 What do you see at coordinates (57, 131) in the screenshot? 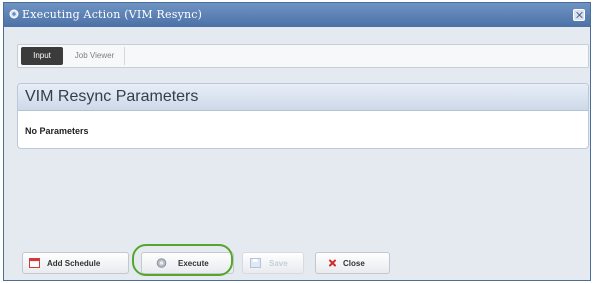
I see `no-parameters-text: No Parameters` at bounding box center [57, 131].